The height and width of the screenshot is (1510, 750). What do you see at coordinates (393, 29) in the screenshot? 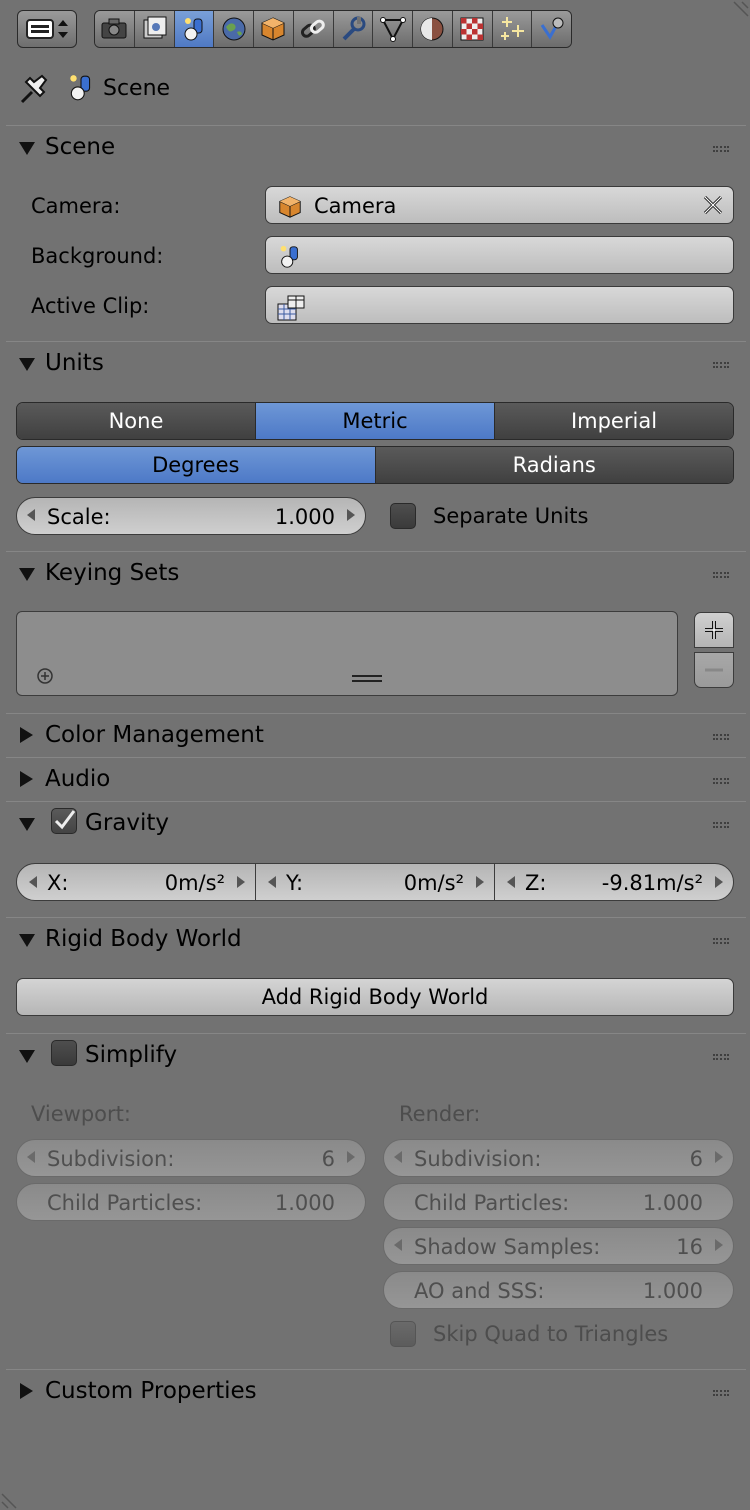
I see `data-tab` at bounding box center [393, 29].